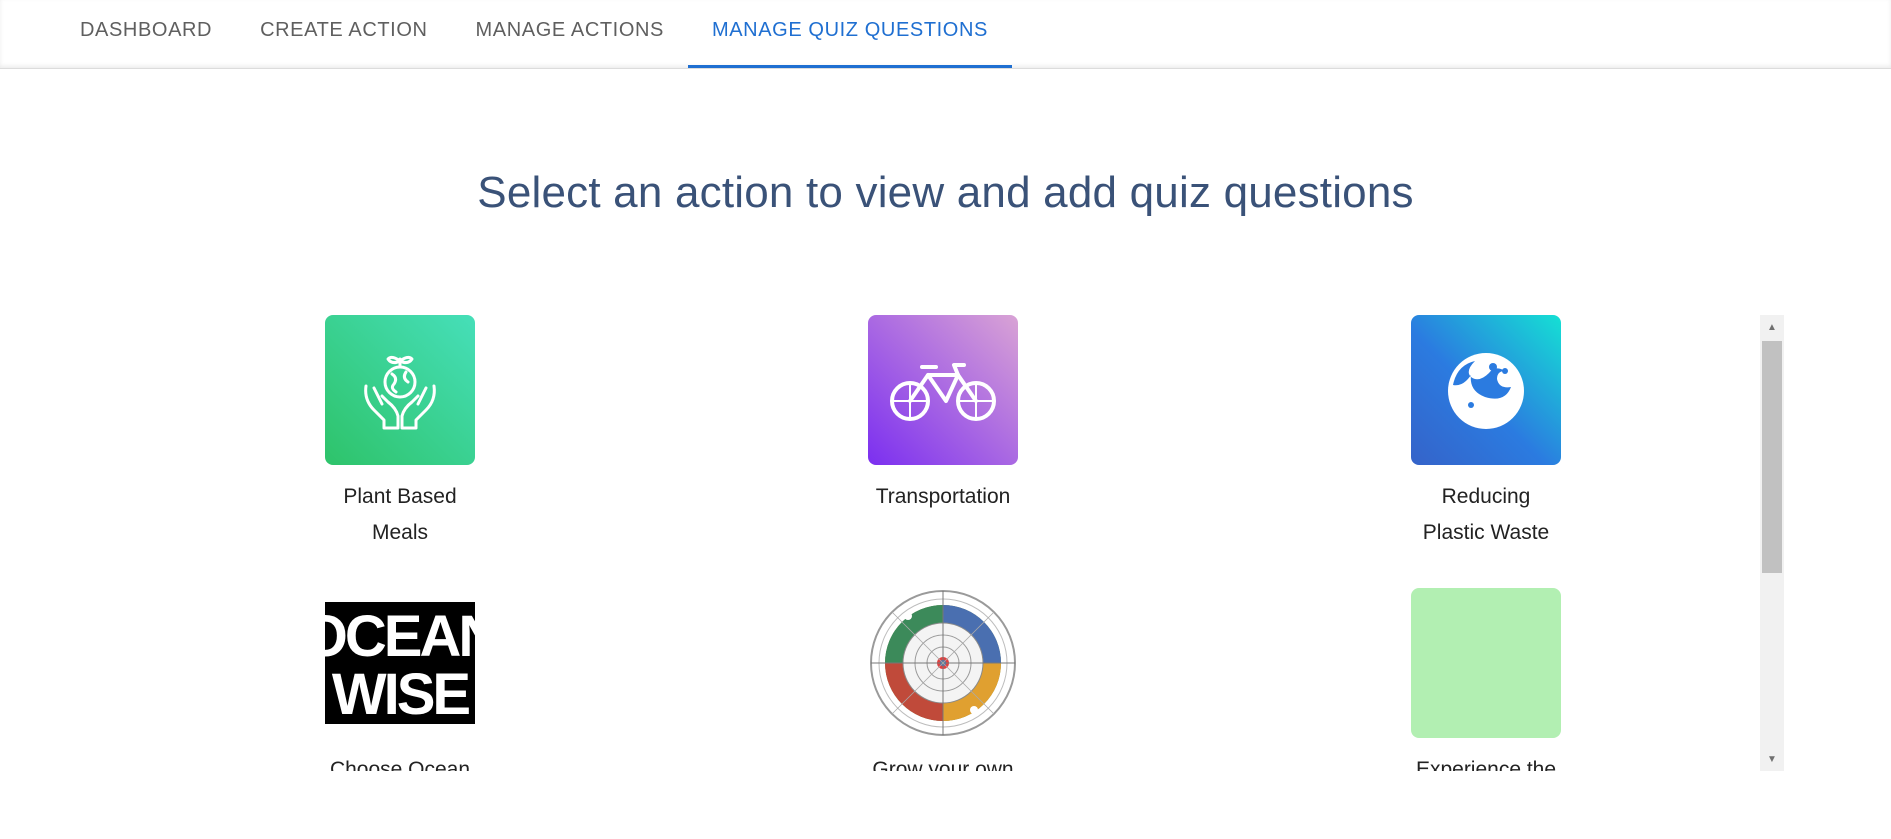 Image resolution: width=1891 pixels, height=839 pixels. I want to click on action-card-reducing-plastic-waste: Reducing Plastic Waste, so click(1486, 433).